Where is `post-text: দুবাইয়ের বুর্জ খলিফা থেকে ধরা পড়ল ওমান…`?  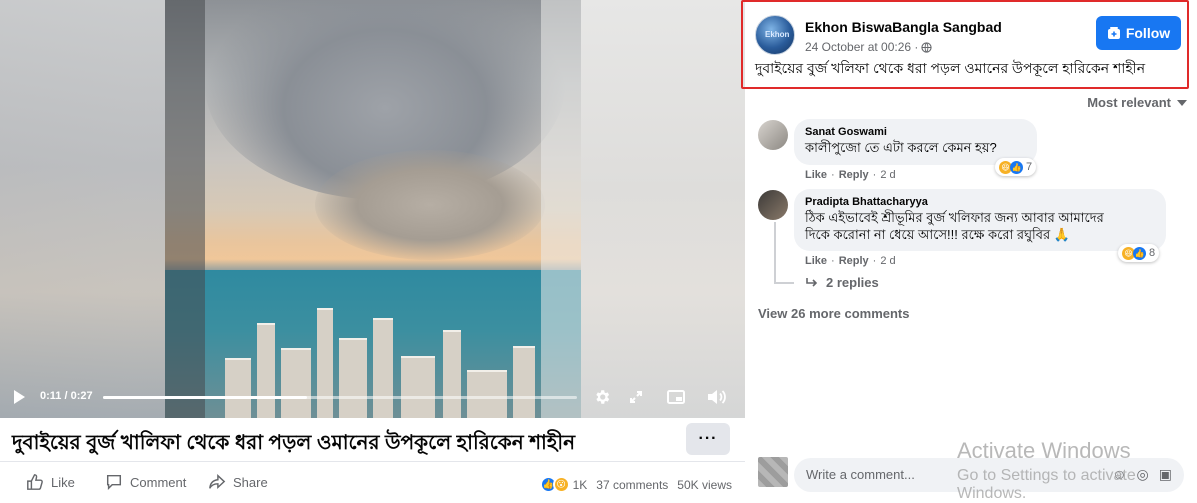
post-text: দুবাইয়ের বুর্জ খলিফা থেকে ধরা পড়ল ওমান… is located at coordinates (950, 68).